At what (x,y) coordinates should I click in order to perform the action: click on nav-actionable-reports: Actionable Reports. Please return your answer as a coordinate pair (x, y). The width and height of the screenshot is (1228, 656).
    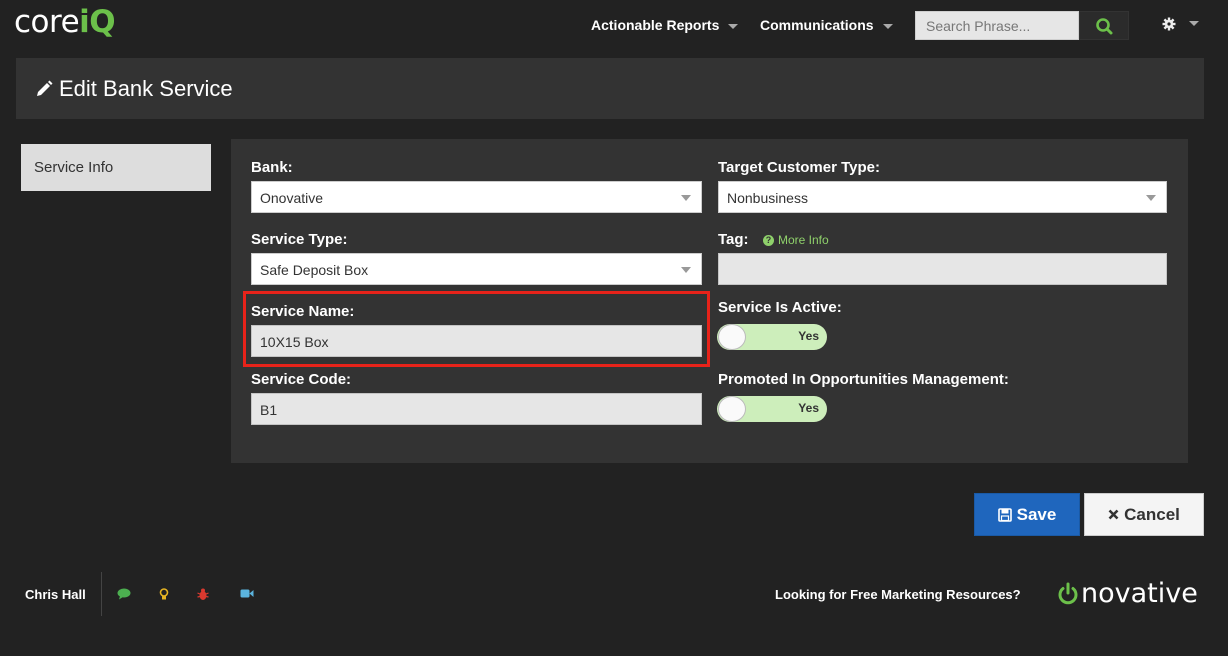
    Looking at the image, I should click on (665, 25).